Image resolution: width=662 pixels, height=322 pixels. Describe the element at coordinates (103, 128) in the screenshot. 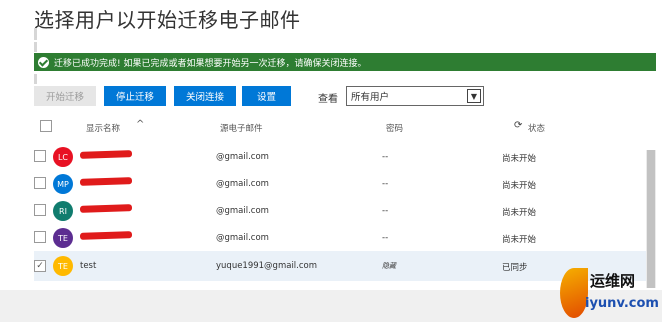

I see `column-display-name: 显示名称` at that location.